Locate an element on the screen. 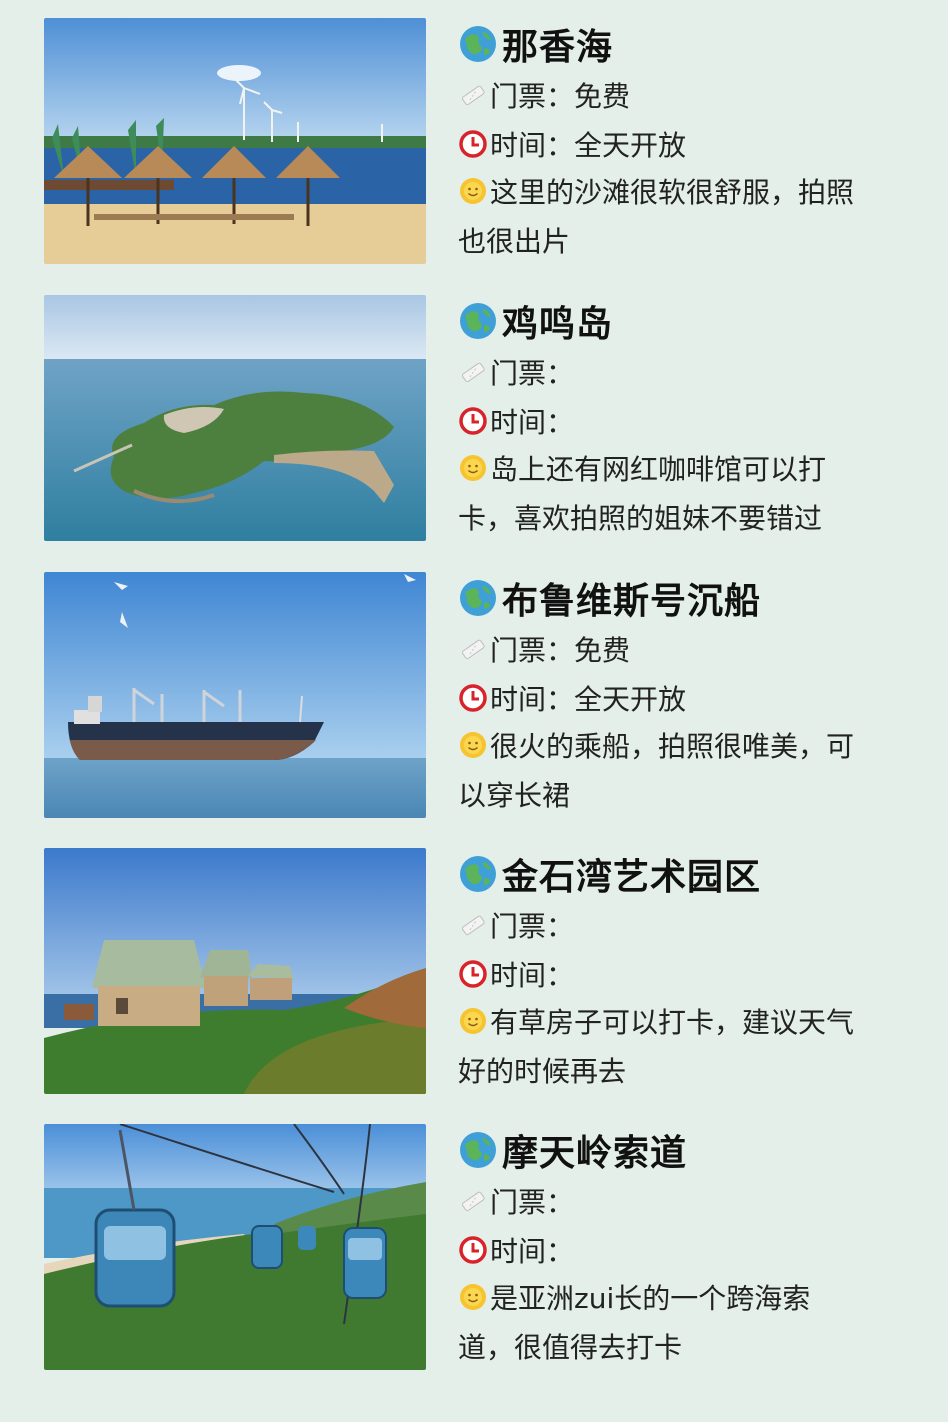 This screenshot has height=1422, width=948. desc-line-1: 这里的沙滩很软很舒服，拍照 is located at coordinates (693, 192).